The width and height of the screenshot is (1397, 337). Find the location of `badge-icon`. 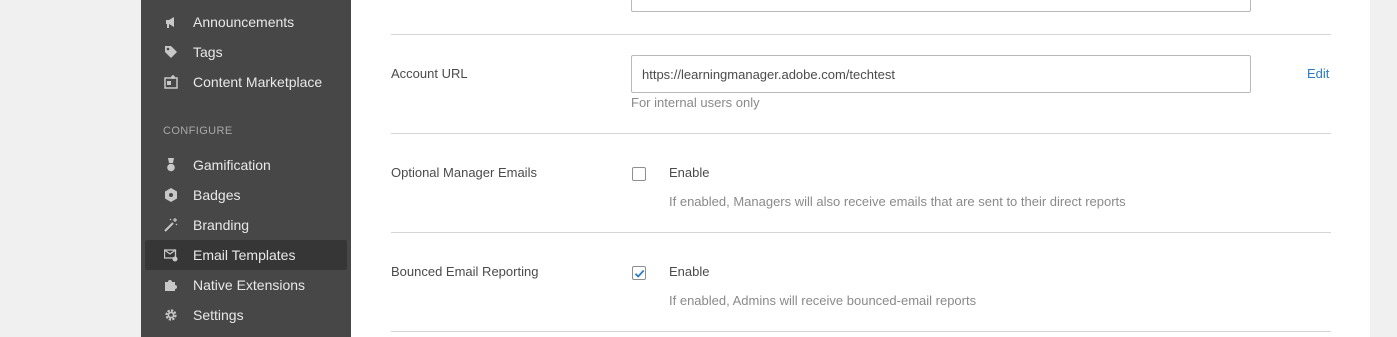

badge-icon is located at coordinates (171, 195).